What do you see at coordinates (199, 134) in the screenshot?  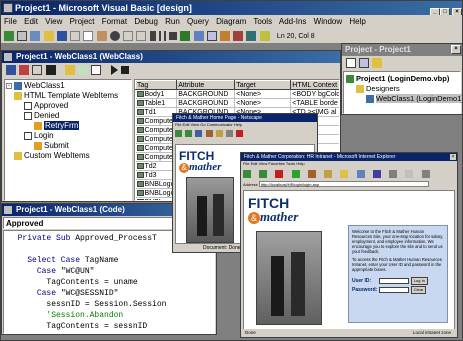 I see `reload-icon` at bounding box center [199, 134].